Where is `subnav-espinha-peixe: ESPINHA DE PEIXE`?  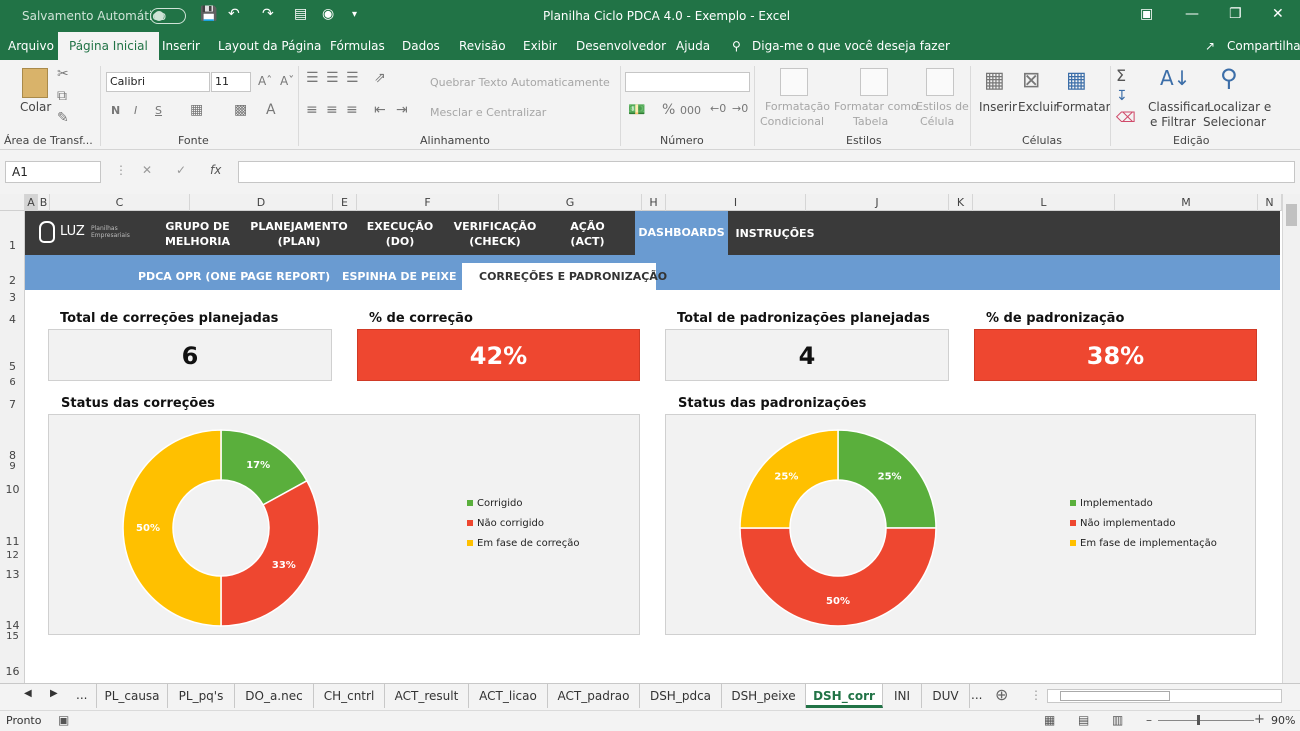 subnav-espinha-peixe: ESPINHA DE PEIXE is located at coordinates (399, 276).